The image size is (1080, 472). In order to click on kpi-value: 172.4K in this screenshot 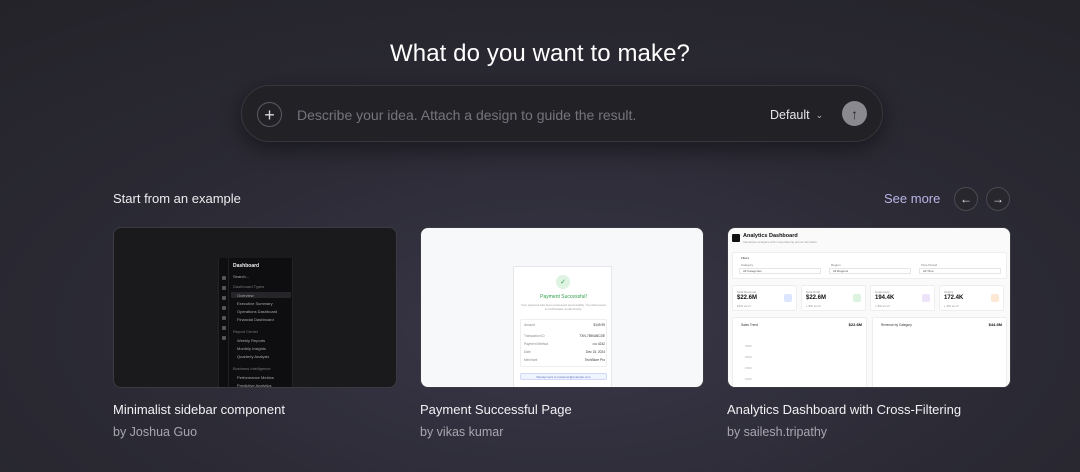, I will do `click(954, 298)`.